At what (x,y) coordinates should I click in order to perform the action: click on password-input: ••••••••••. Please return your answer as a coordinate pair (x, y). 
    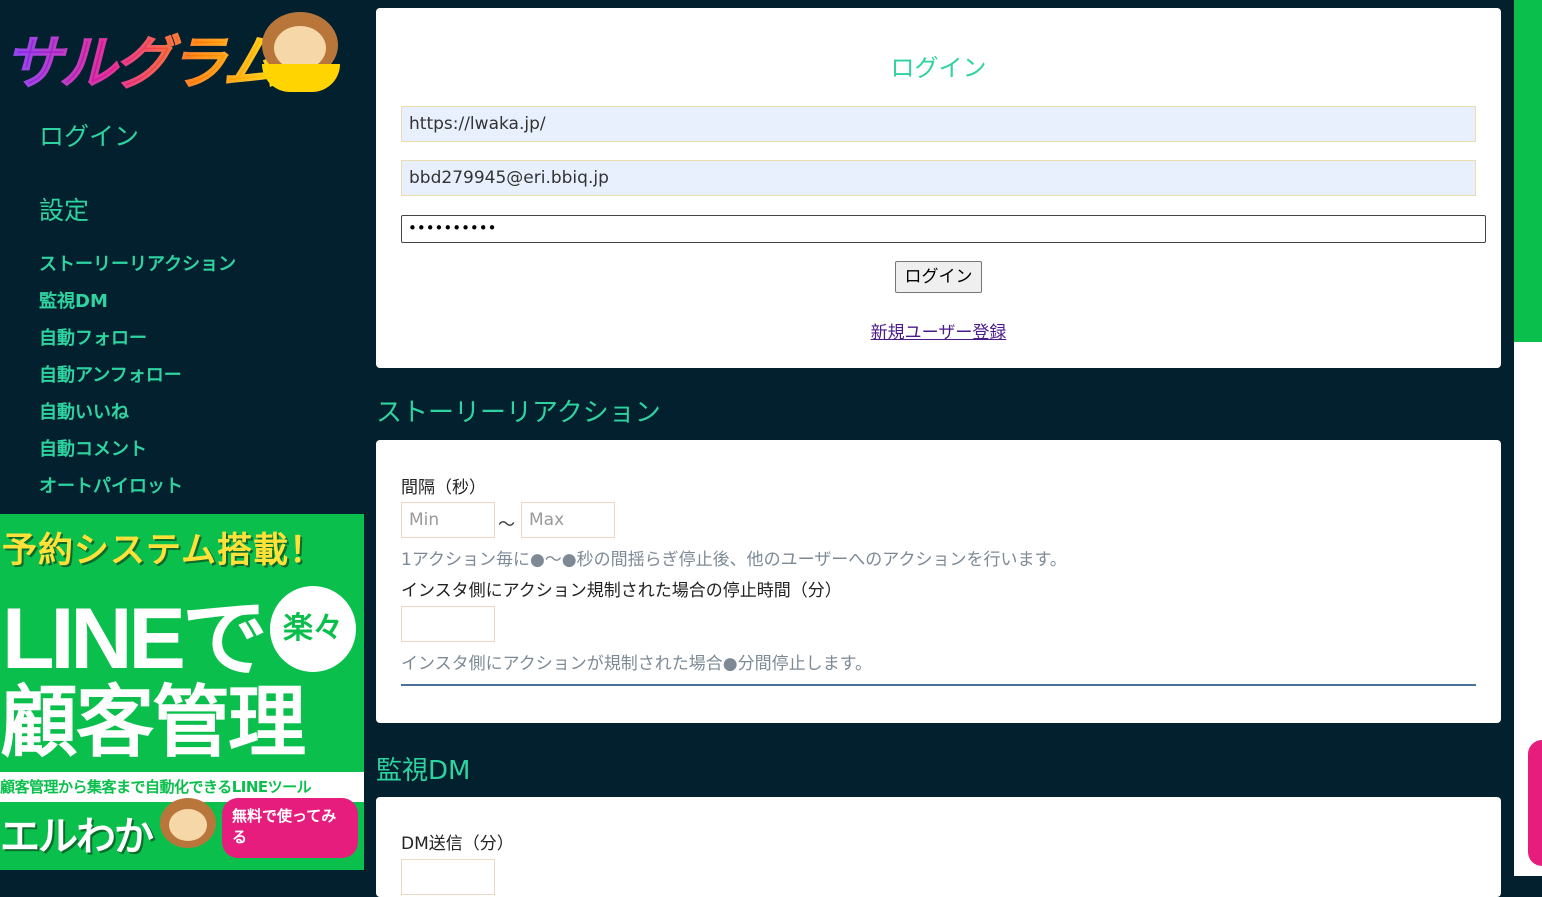
    Looking at the image, I should click on (943, 229).